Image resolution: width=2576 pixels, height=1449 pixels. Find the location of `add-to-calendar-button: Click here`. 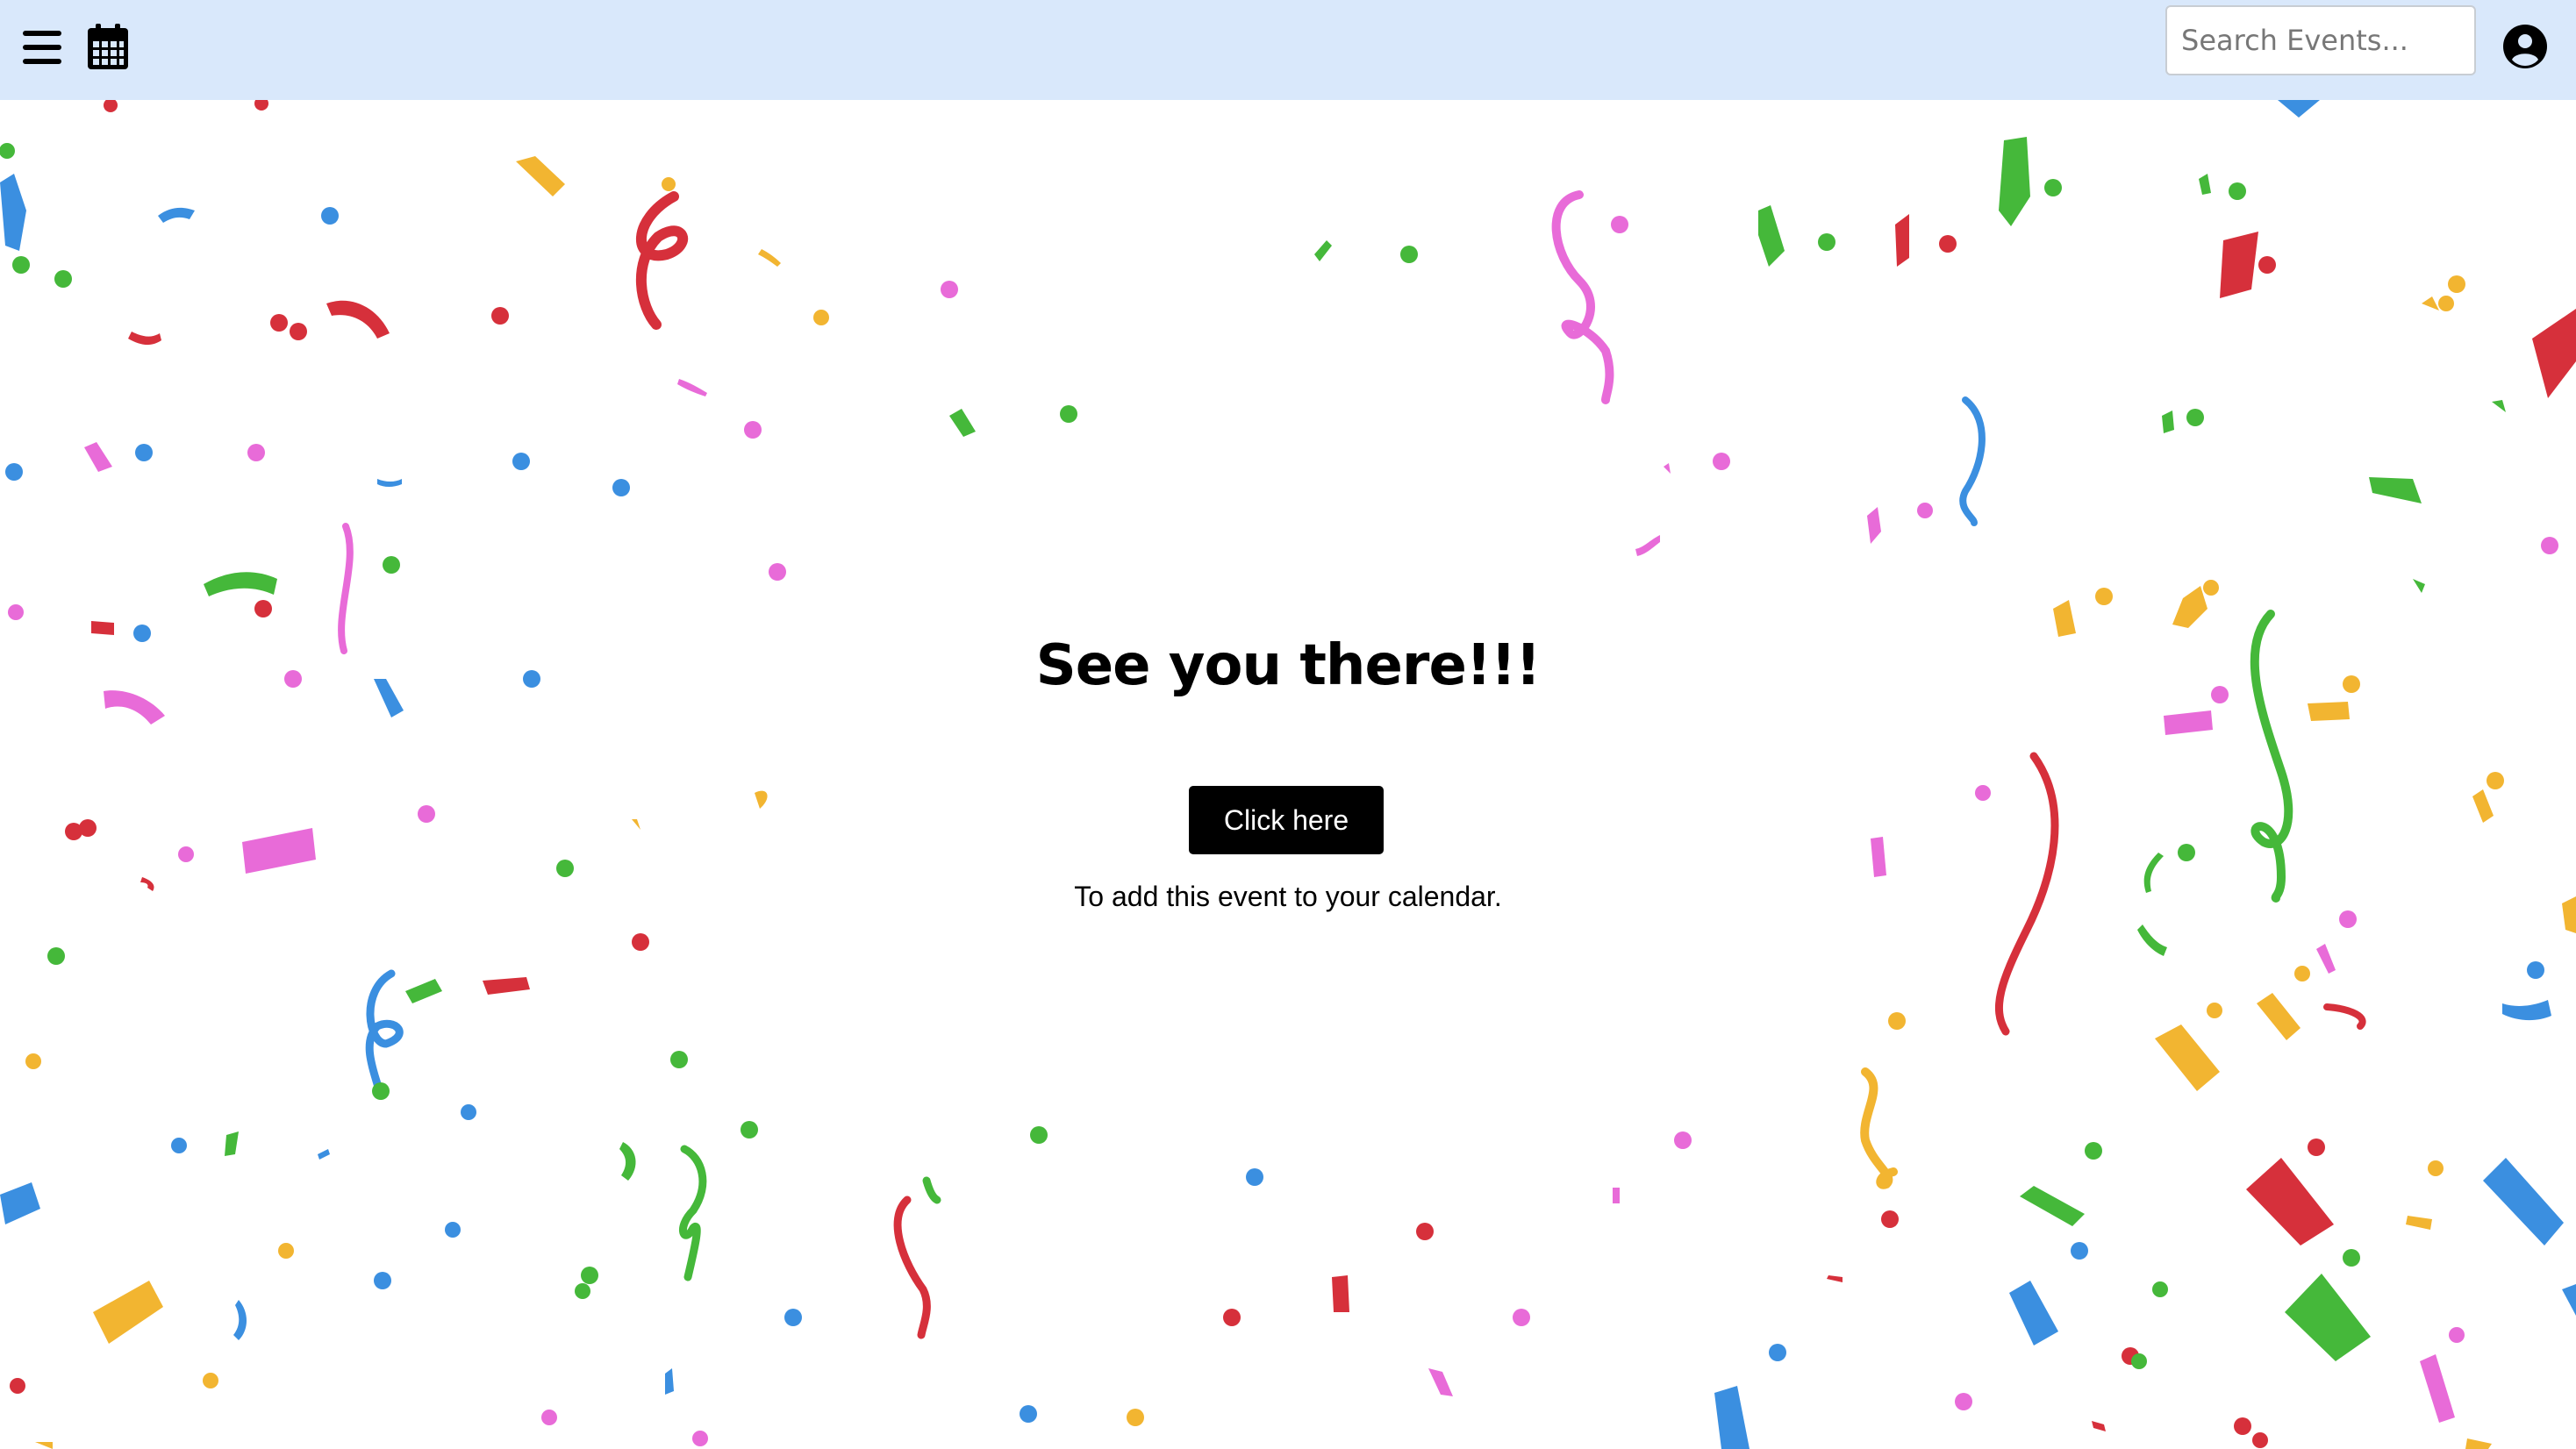

add-to-calendar-button: Click here is located at coordinates (1286, 820).